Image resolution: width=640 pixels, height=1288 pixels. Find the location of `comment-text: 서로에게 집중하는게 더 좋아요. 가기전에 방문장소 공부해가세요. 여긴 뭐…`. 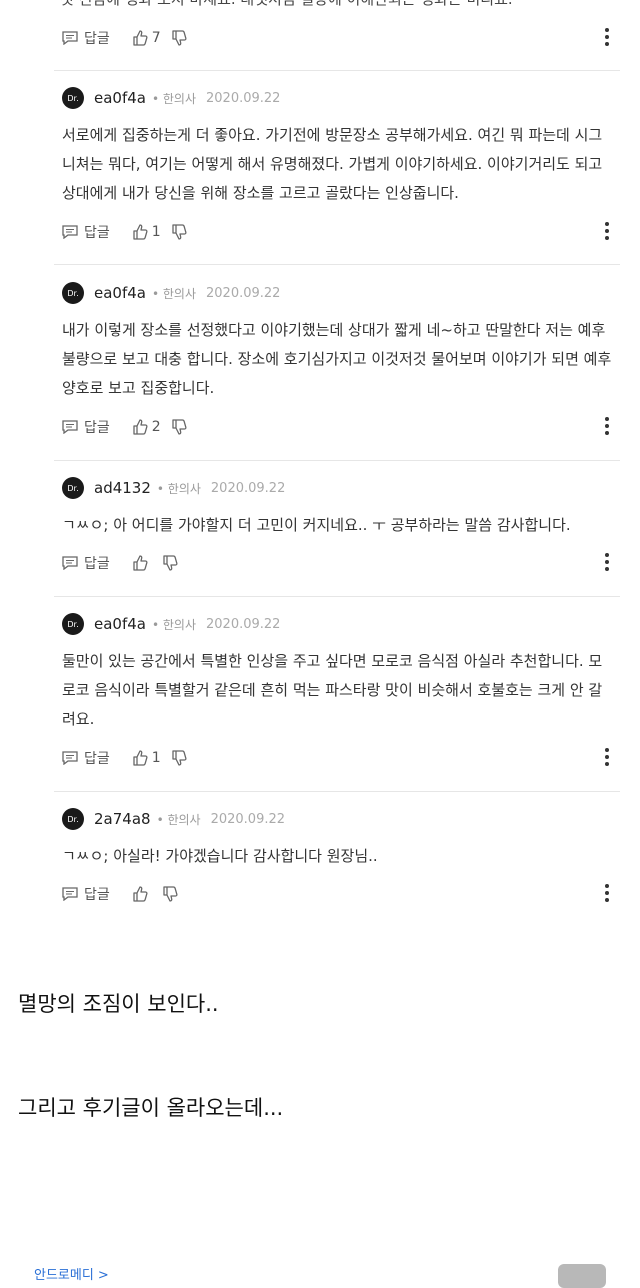

comment-text: 서로에게 집중하는게 더 좋아요. 가기전에 방문장소 공부해가세요. 여긴 뭐… is located at coordinates (332, 164).